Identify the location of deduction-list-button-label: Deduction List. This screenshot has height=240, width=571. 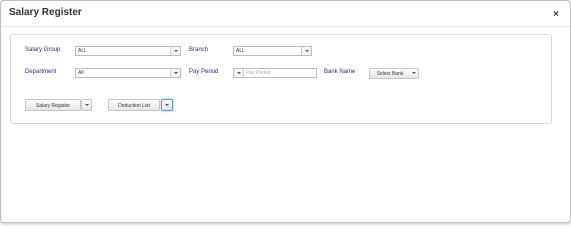
(134, 106).